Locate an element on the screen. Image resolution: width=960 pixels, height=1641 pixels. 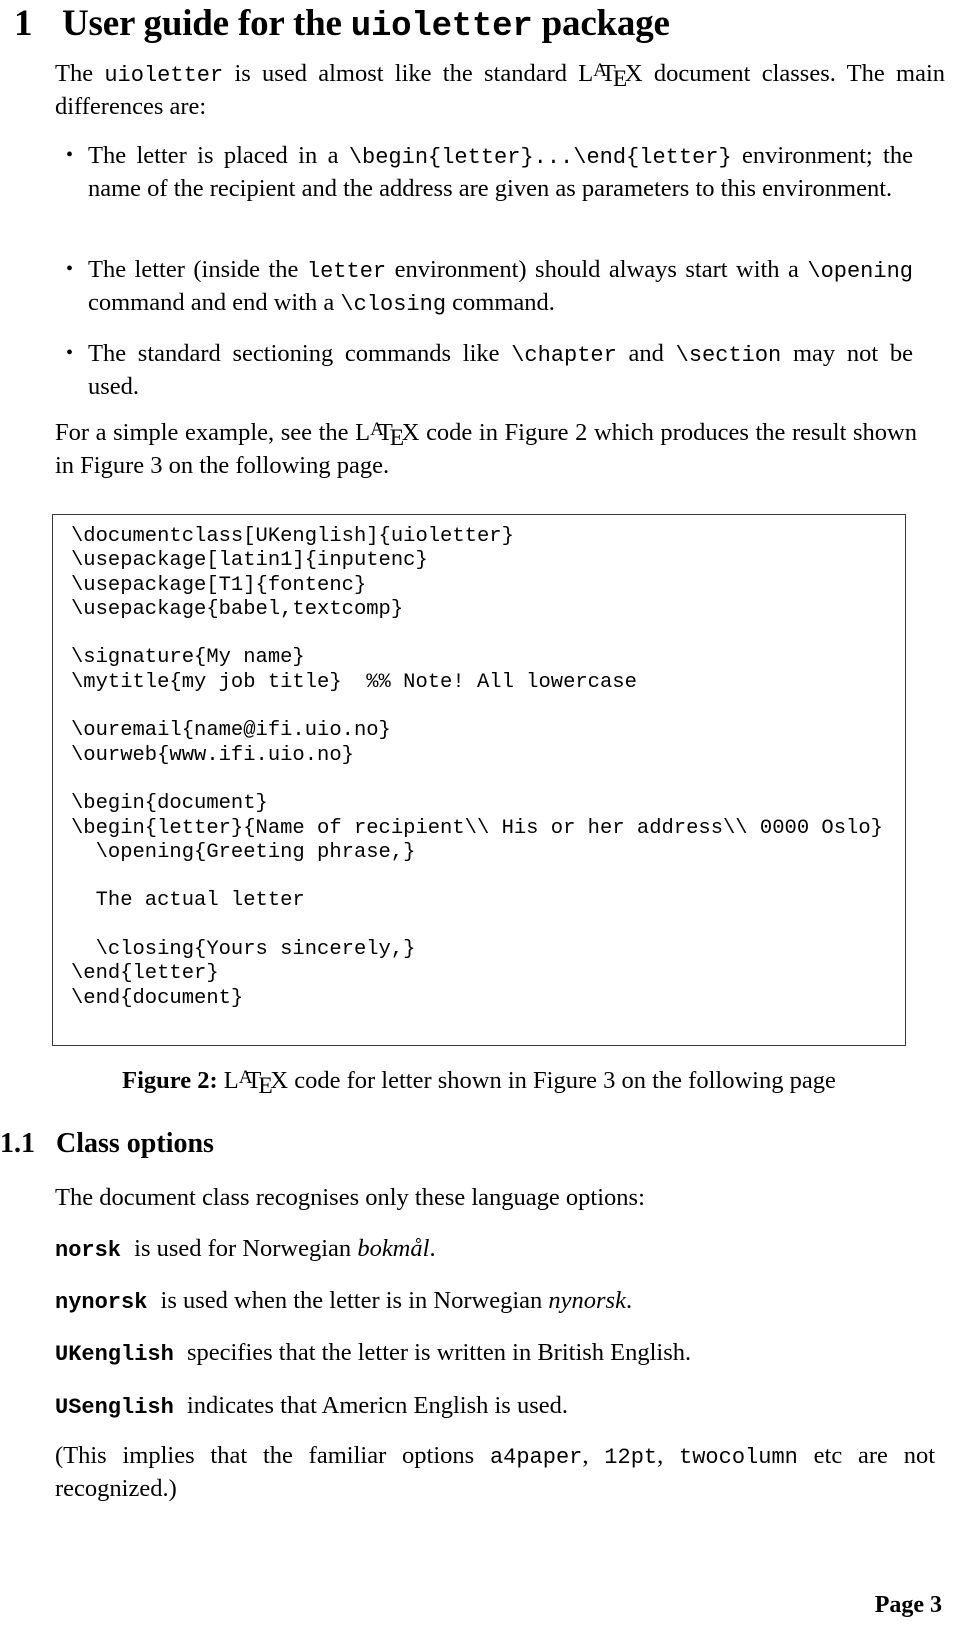
page-title: 1 User guide for the uioletter package is located at coordinates (479, 25).